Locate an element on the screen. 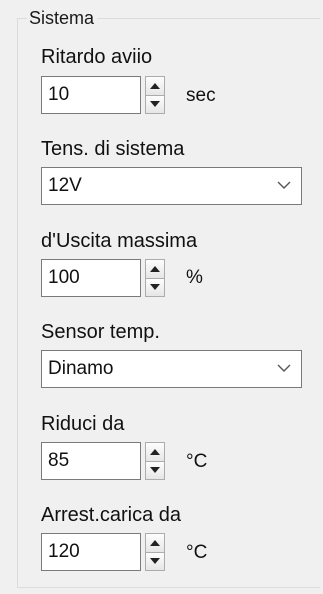  max-output-spin-down-button is located at coordinates (155, 286).